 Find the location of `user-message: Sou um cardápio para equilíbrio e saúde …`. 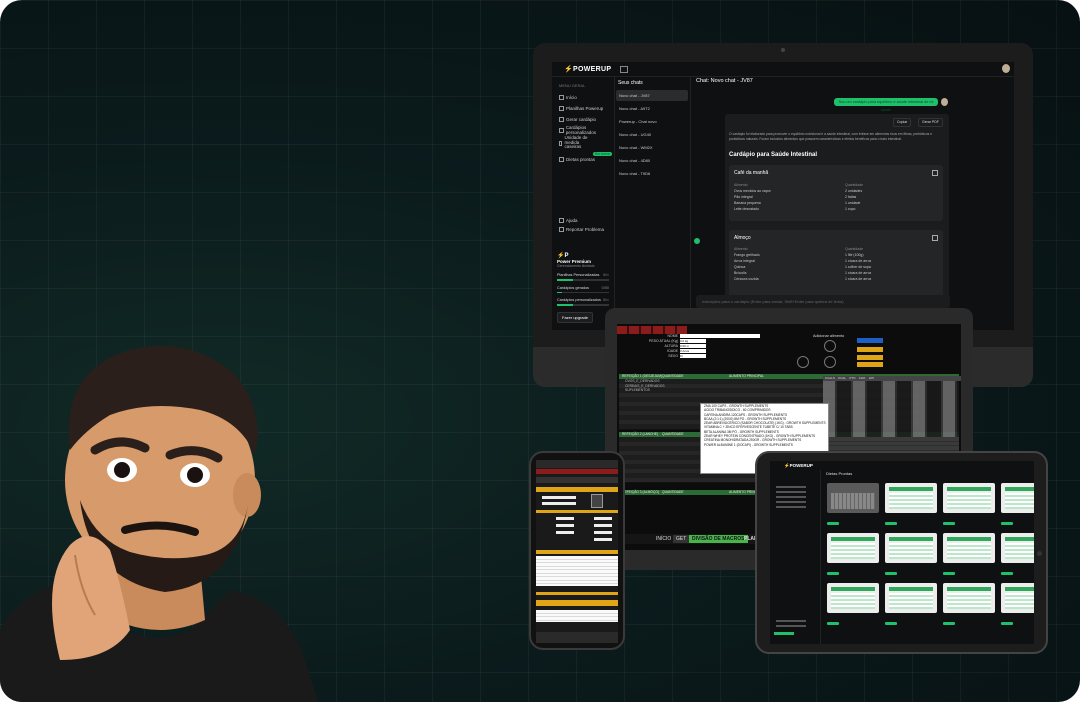

user-message: Sou um cardápio para equilíbrio e saúde … is located at coordinates (886, 105).